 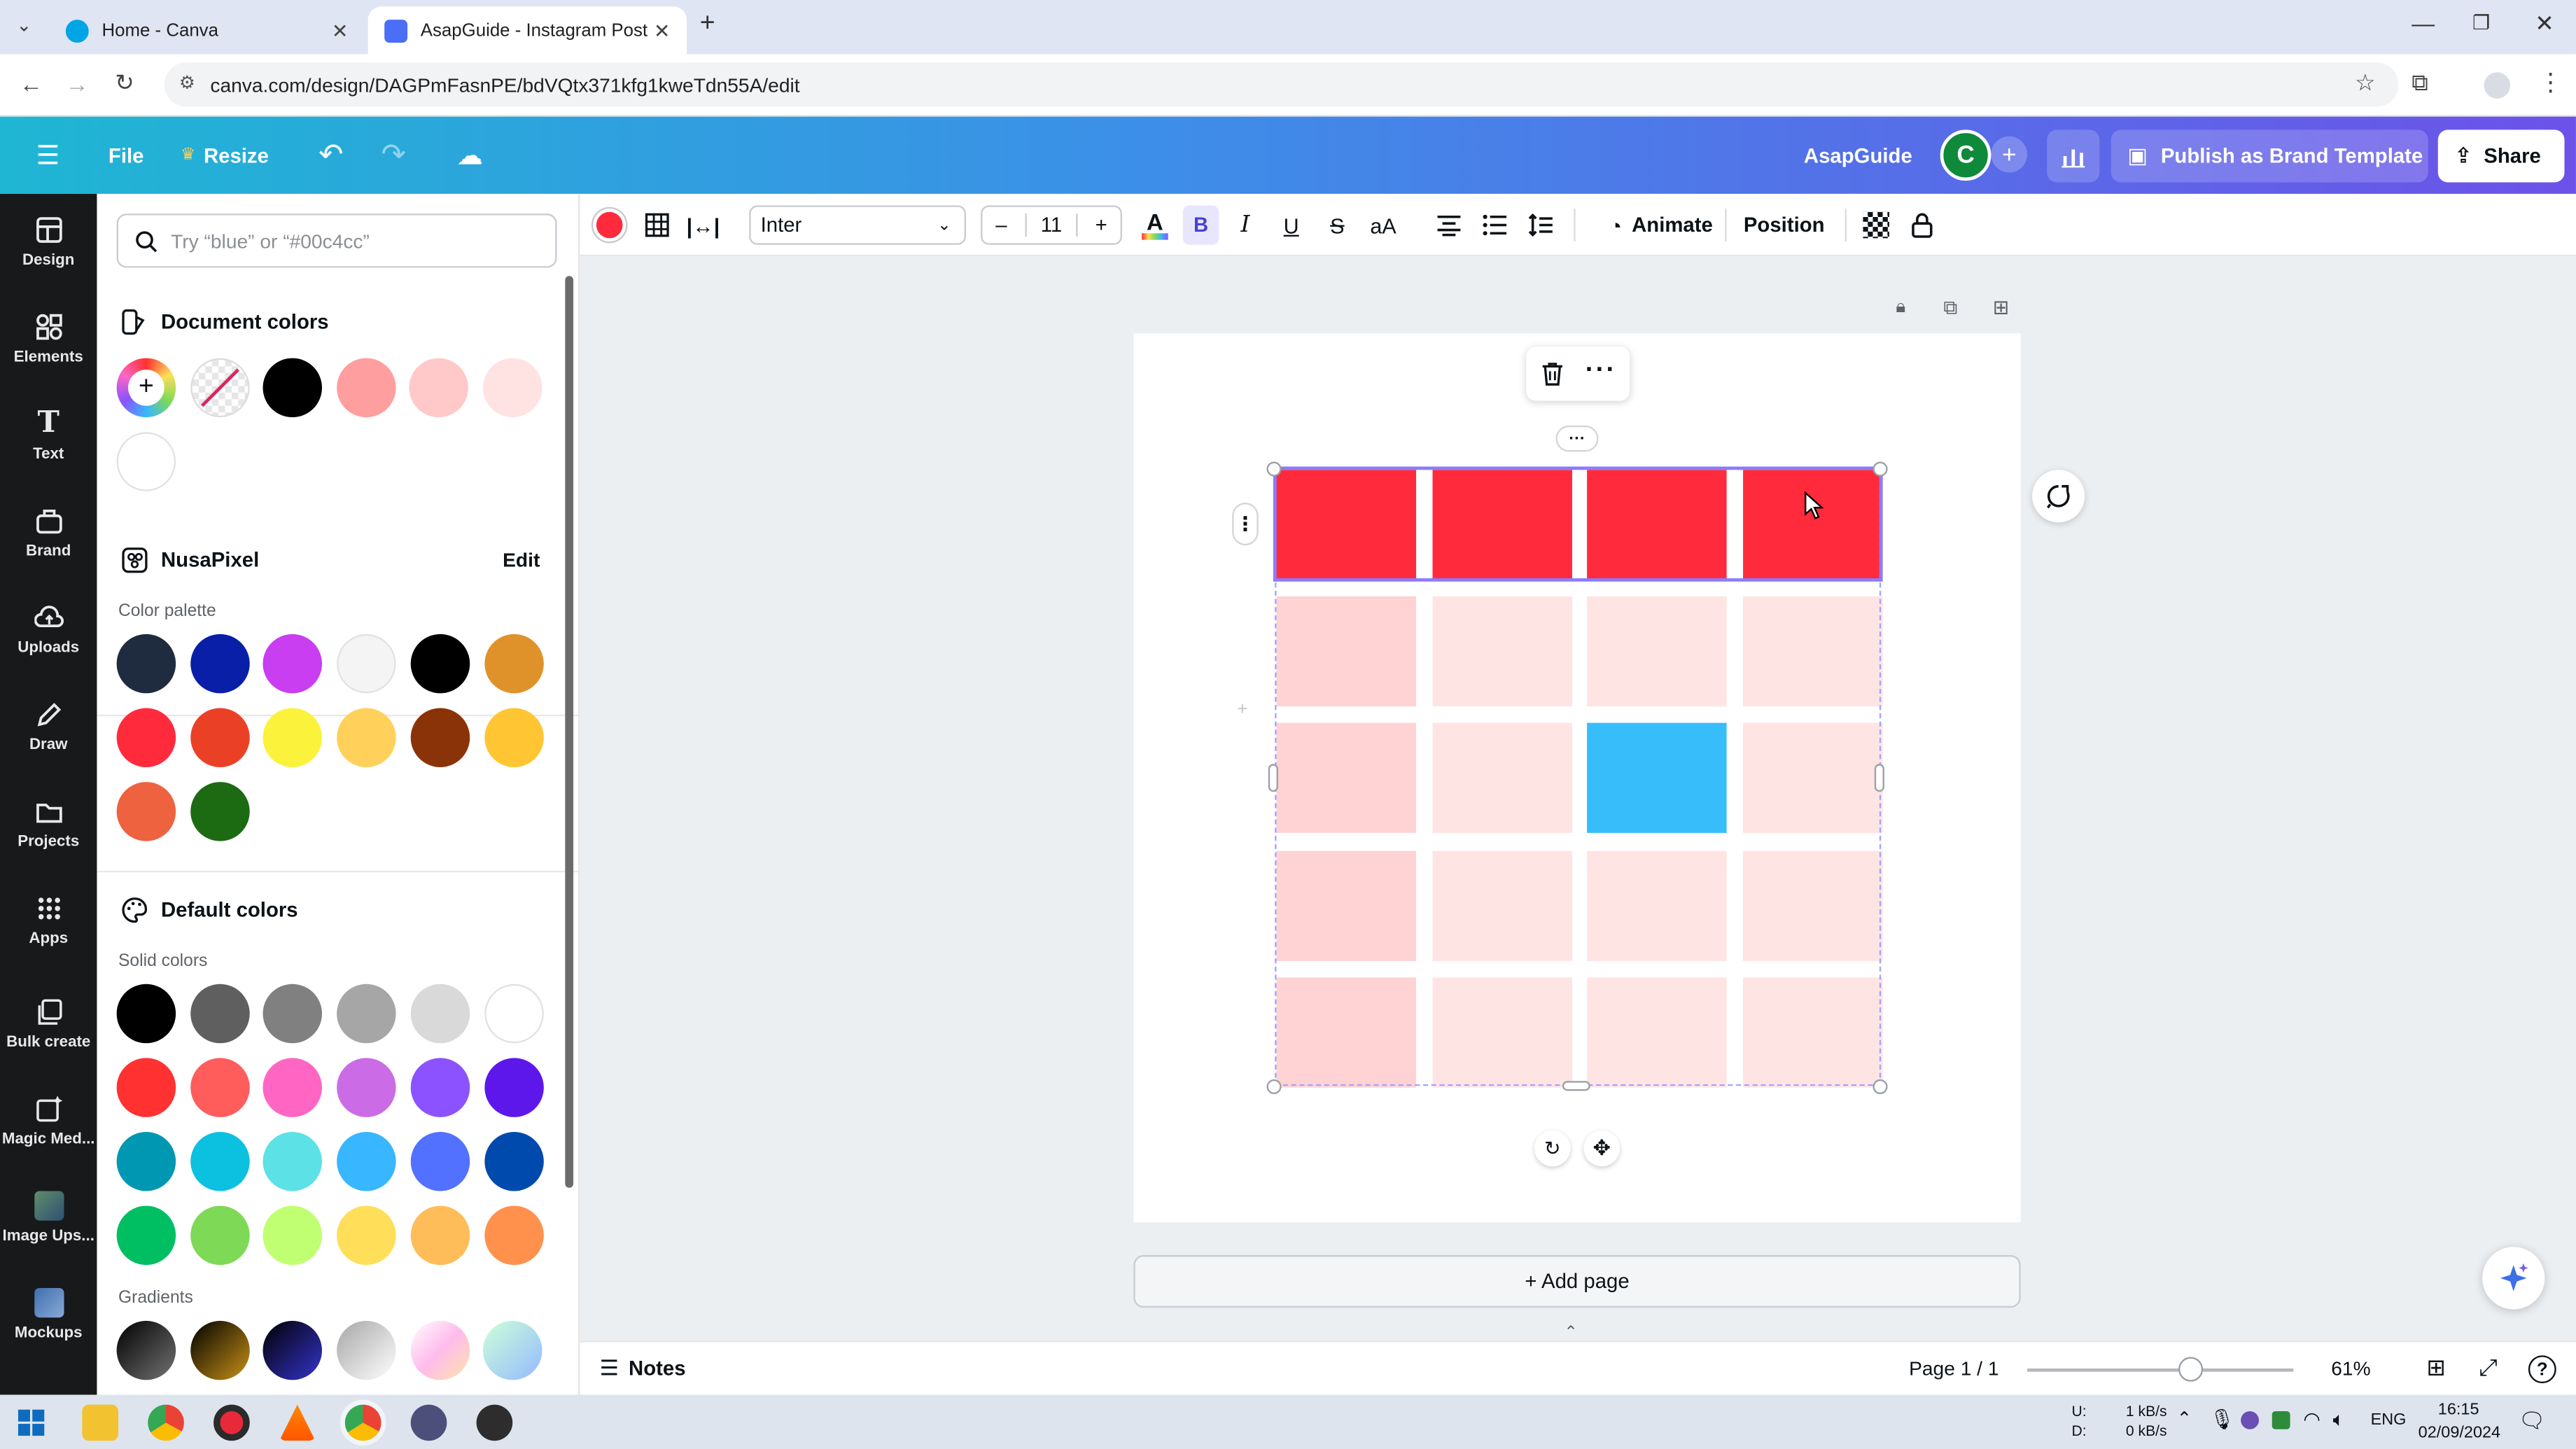 I want to click on column-options-button: ···, so click(x=1577, y=438).